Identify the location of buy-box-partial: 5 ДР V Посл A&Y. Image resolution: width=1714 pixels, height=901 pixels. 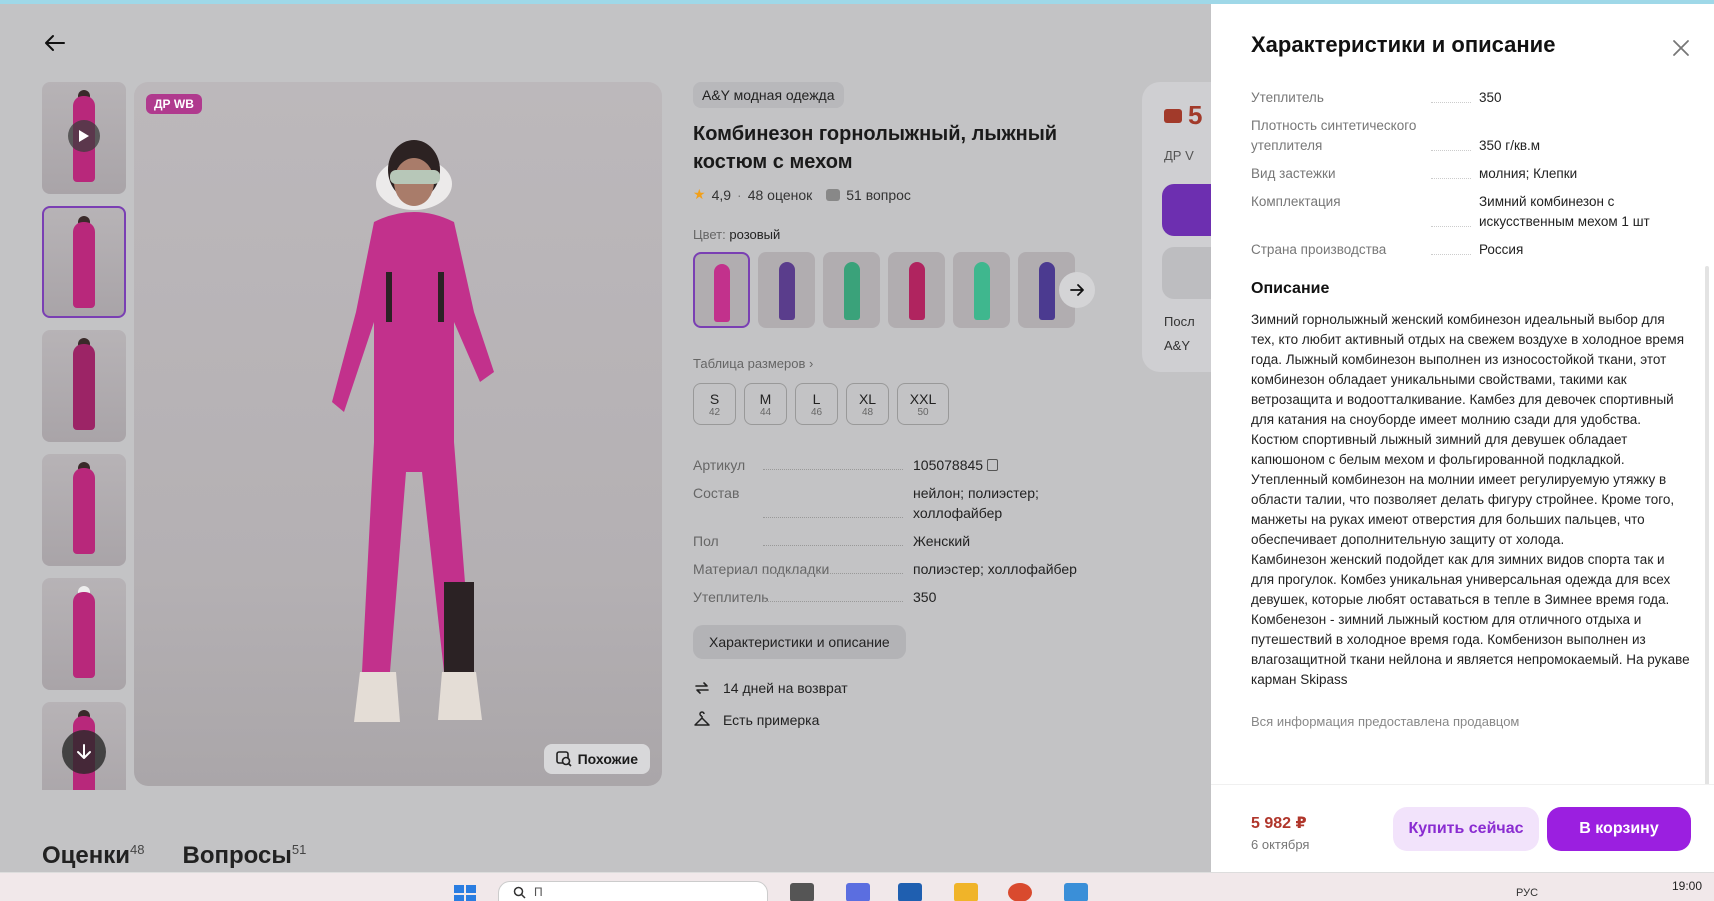
(1176, 227).